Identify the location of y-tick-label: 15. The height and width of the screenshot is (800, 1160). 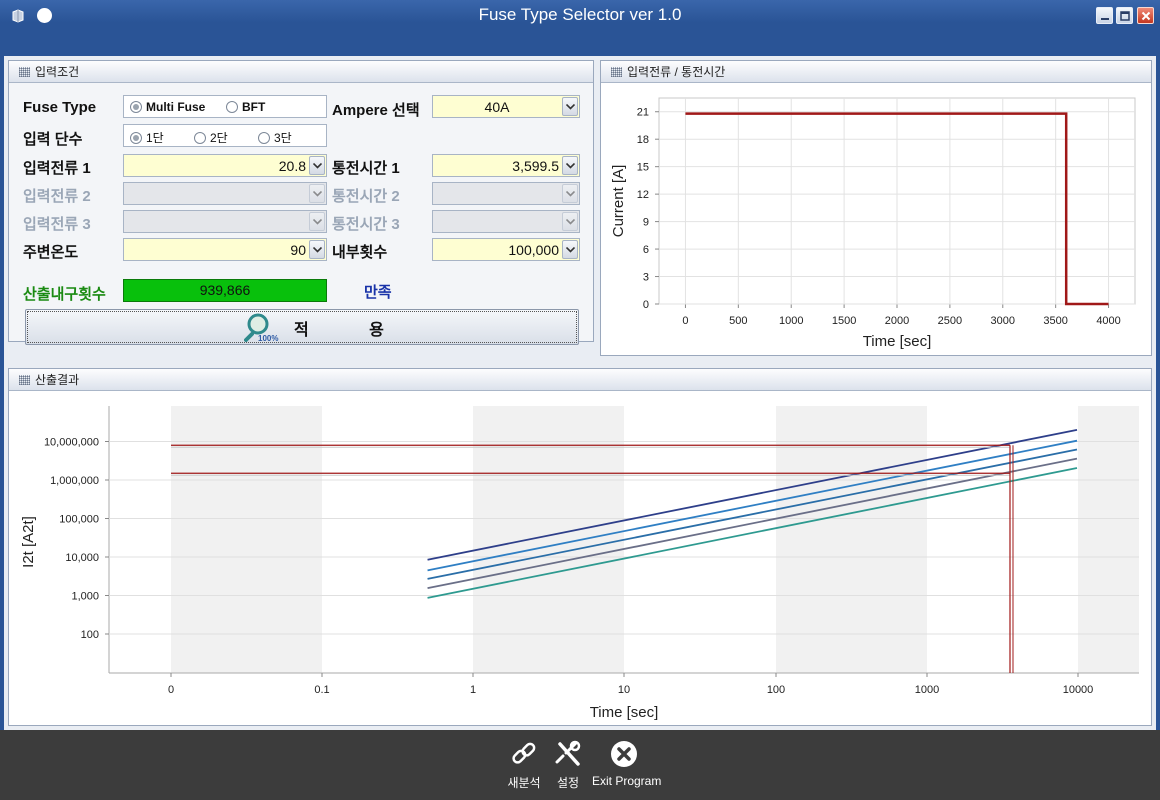
(643, 168).